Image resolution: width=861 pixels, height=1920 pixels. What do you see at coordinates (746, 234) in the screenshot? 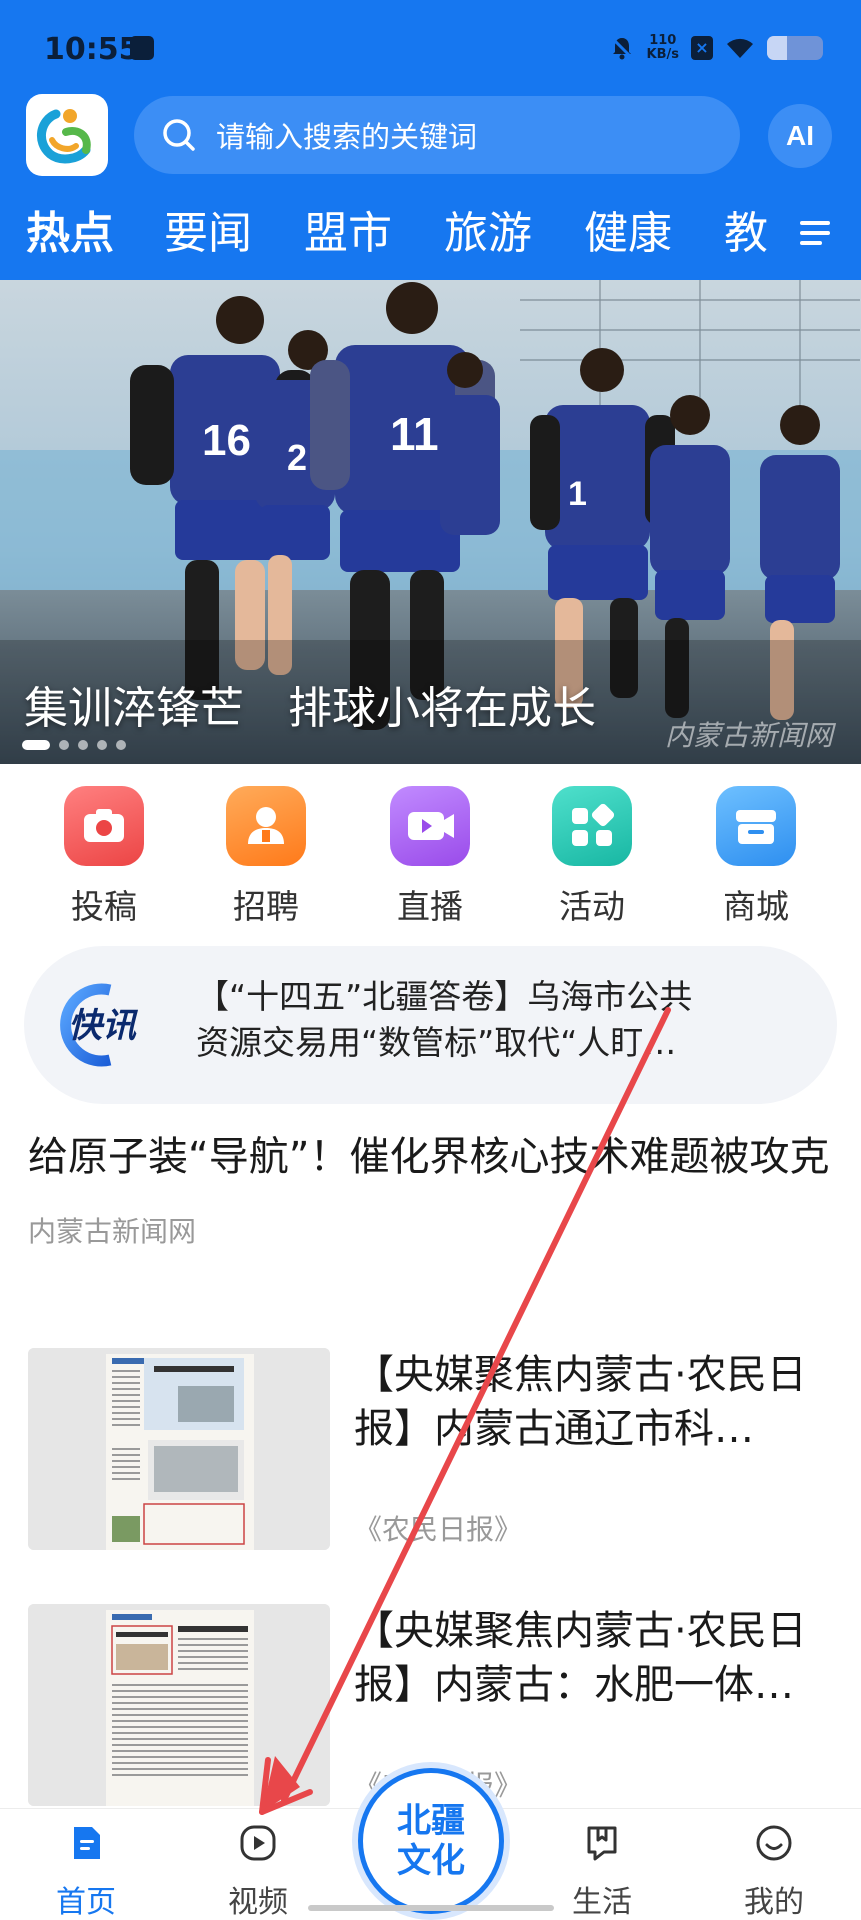
I see `tab-education: 教` at bounding box center [746, 234].